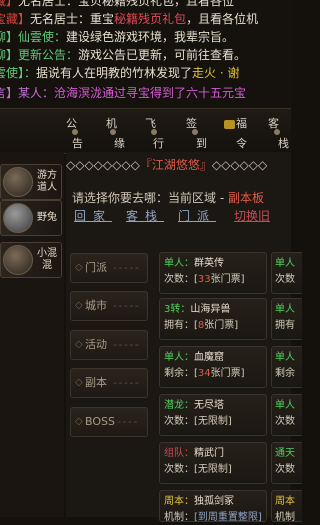 The width and height of the screenshot is (320, 525). What do you see at coordinates (150, 198) in the screenshot?
I see `prompt-text: 请选择你要去哪：当前区域 -` at bounding box center [150, 198].